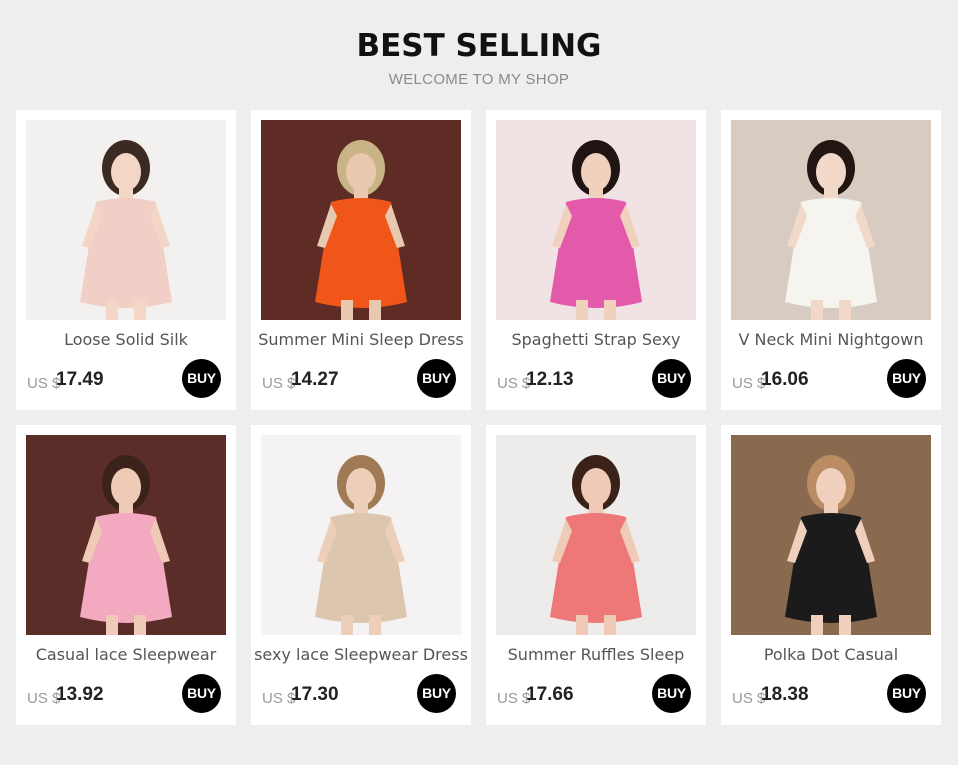  I want to click on page-subtitle: WELCOME TO MY SHOP, so click(479, 79).